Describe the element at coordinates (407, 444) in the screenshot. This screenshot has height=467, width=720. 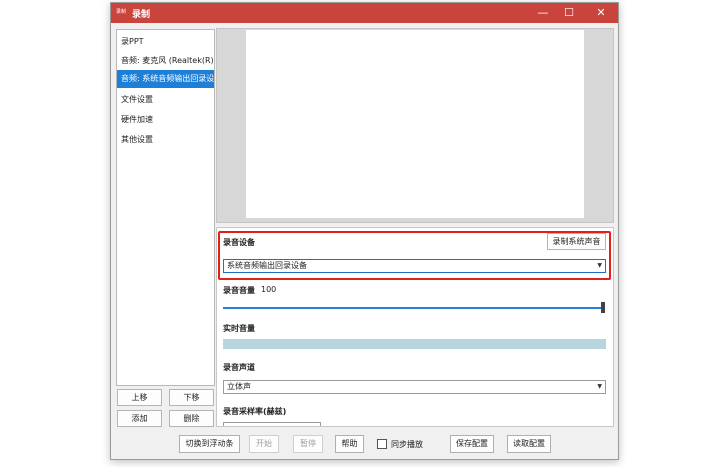
I see `sync-play-label: 同步播放` at that location.